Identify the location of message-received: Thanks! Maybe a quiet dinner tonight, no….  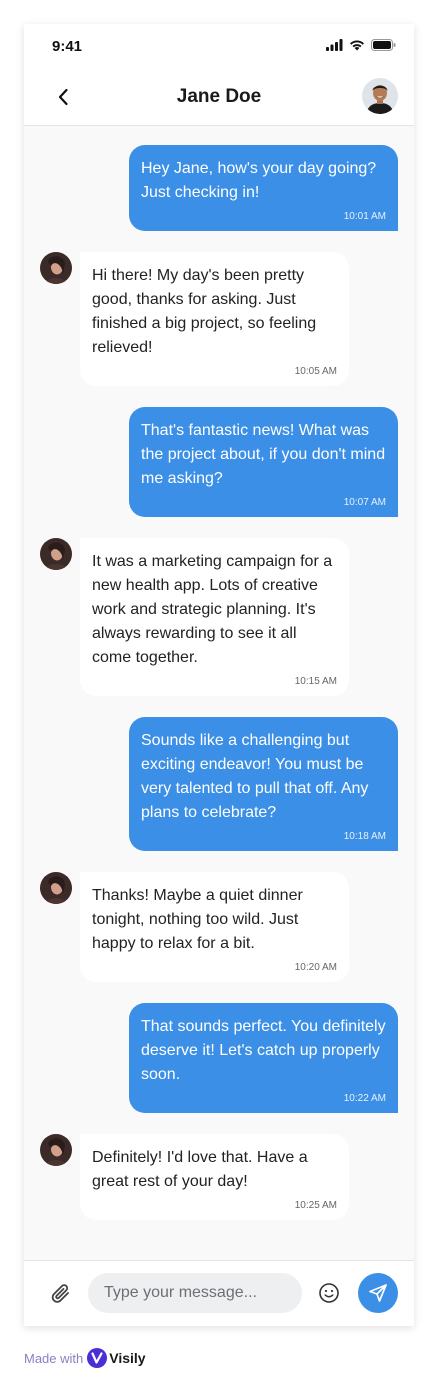
(214, 927).